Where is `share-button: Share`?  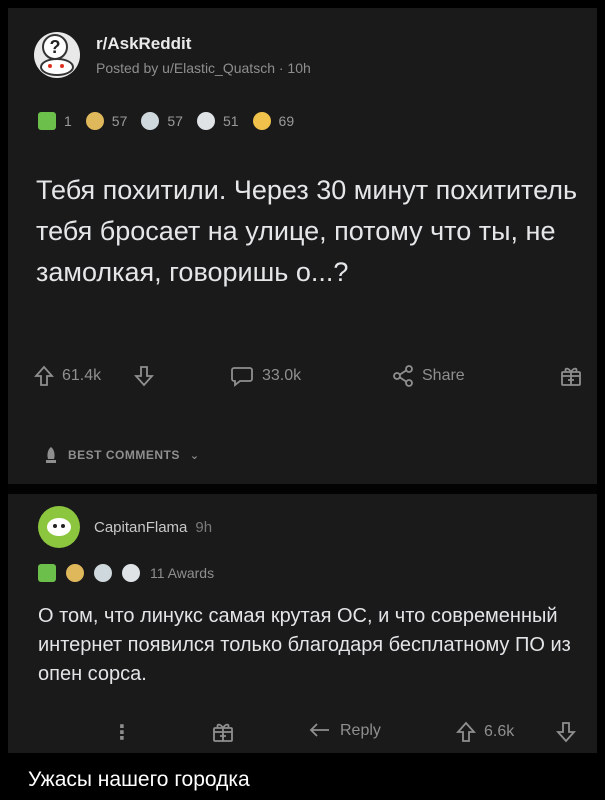
share-button: Share is located at coordinates (428, 376).